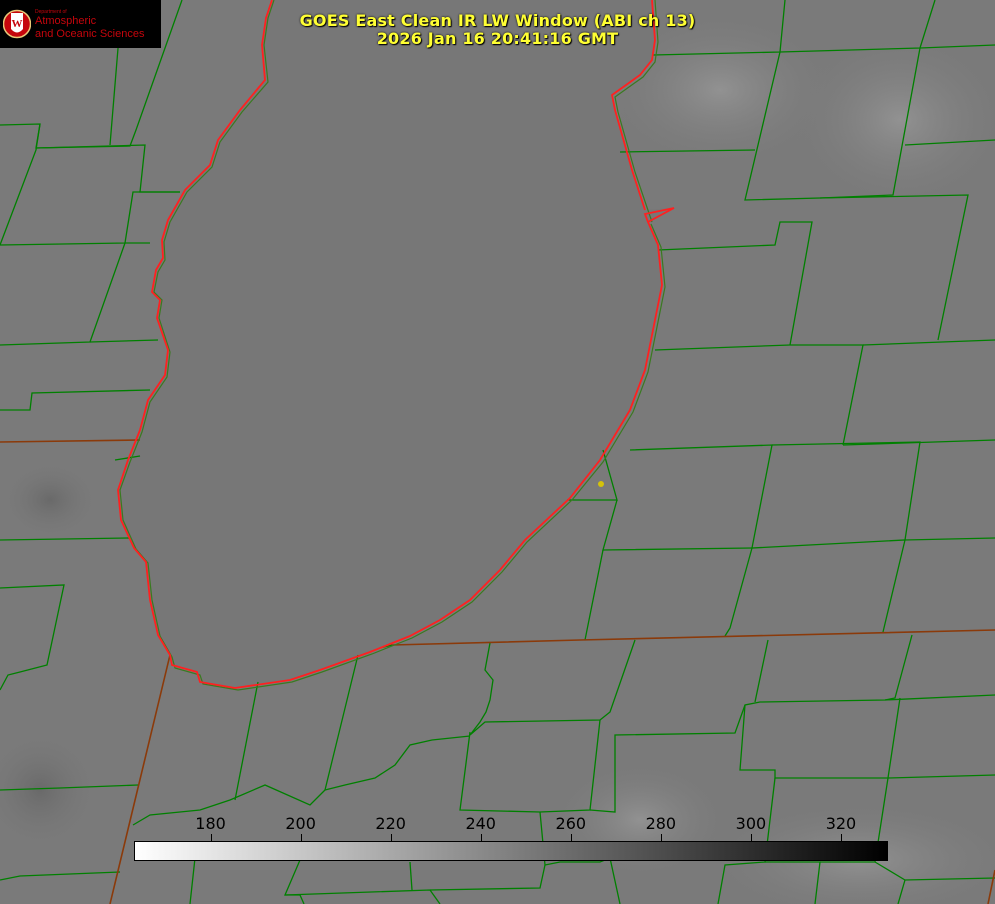  I want to click on colorbar-tick-label: 300, so click(751, 823).